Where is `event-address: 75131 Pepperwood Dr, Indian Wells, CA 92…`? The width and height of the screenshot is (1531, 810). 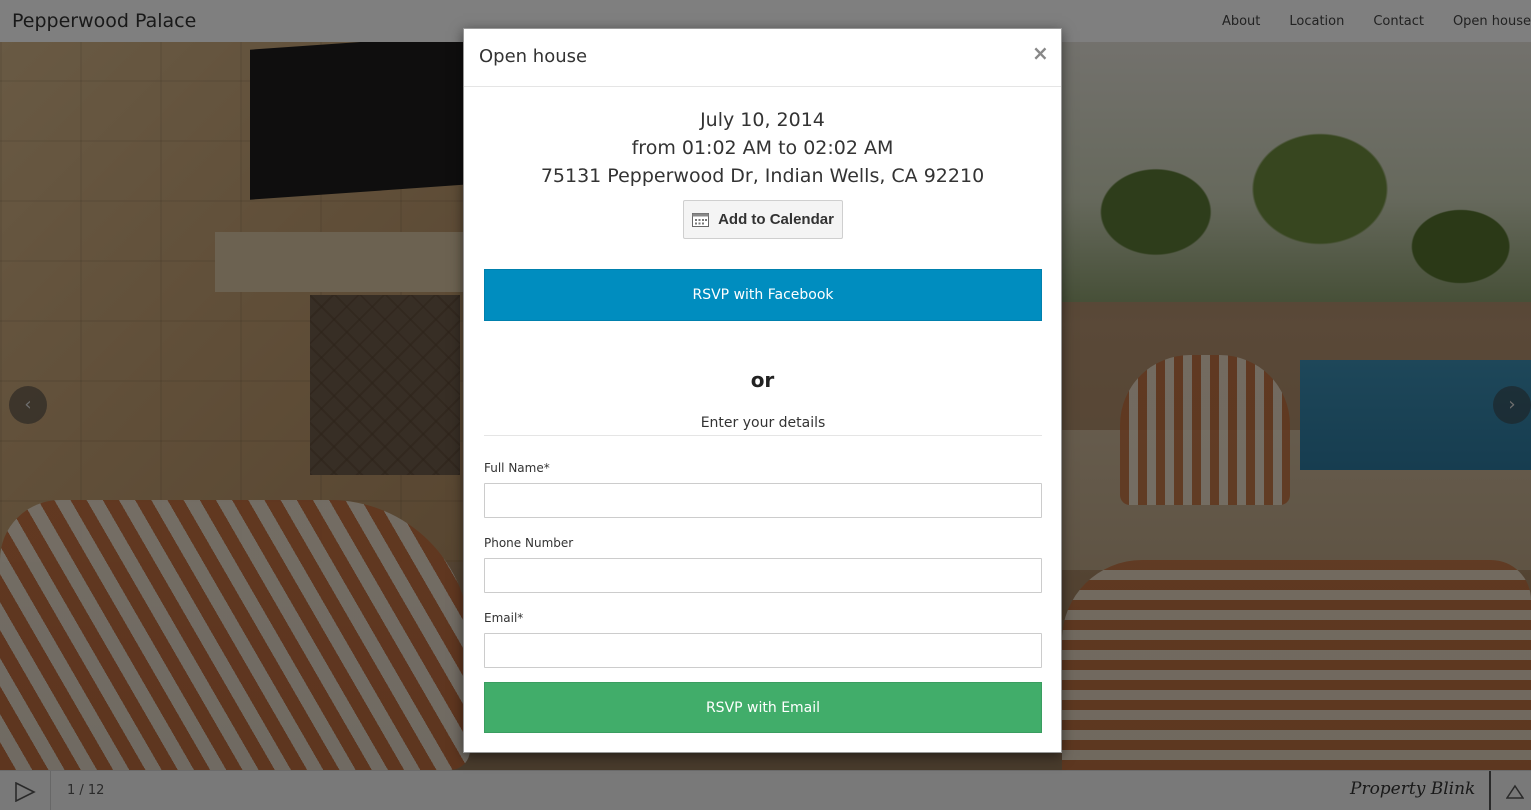 event-address: 75131 Pepperwood Dr, Indian Wells, CA 92… is located at coordinates (762, 176).